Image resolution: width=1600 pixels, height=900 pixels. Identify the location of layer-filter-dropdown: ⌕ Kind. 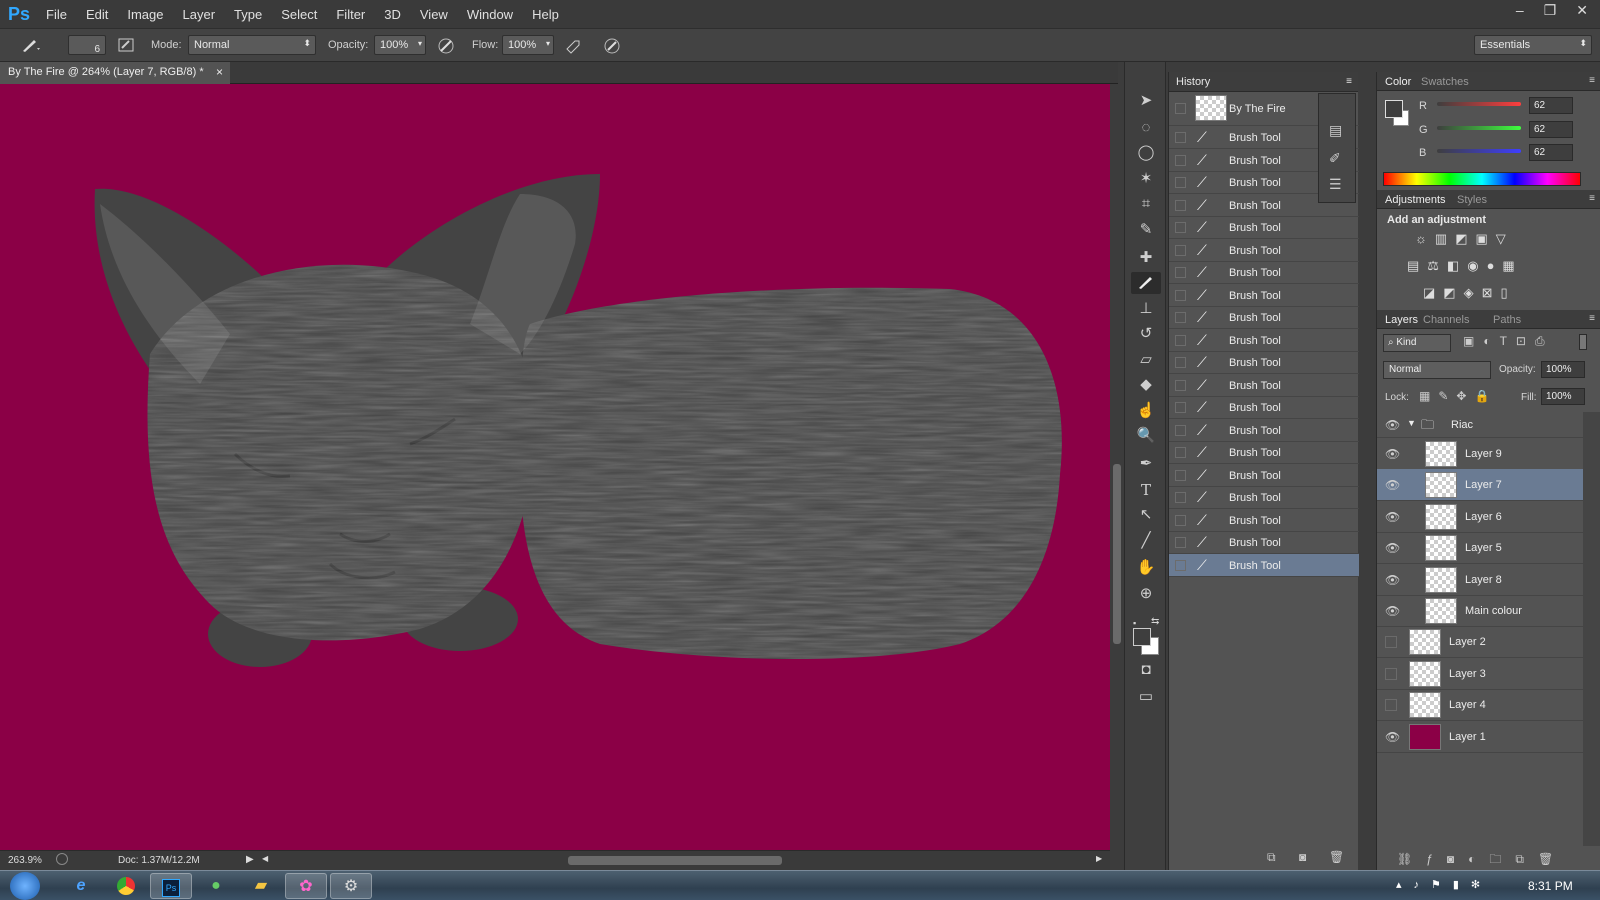
(1417, 343).